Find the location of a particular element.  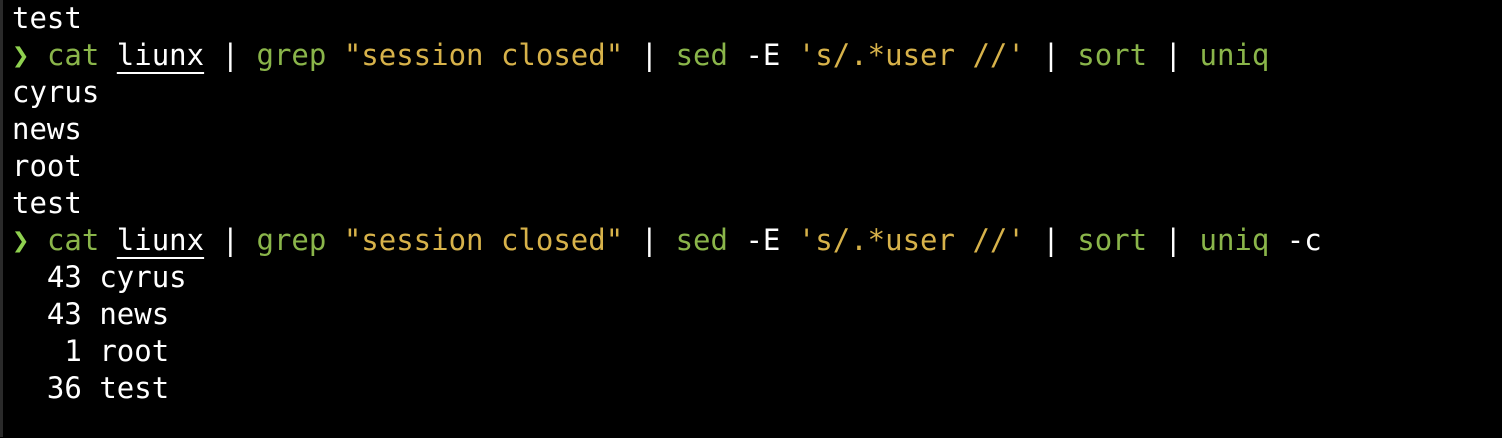

count-name: cyrus is located at coordinates (143, 277).